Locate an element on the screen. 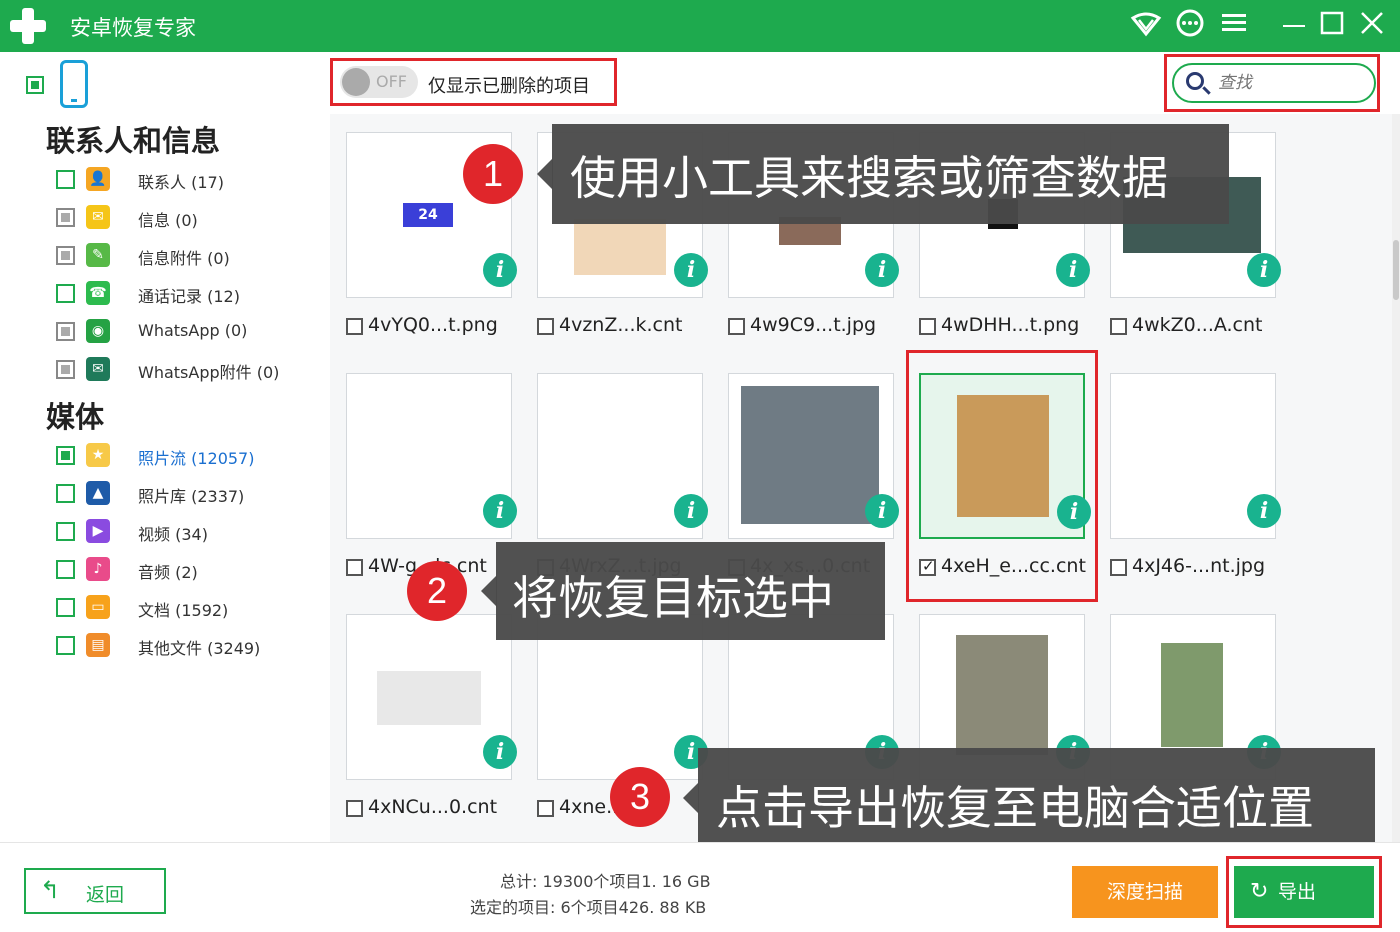 The height and width of the screenshot is (932, 1400). sidebar-item-label: 其他文件 (3249) is located at coordinates (199, 648).